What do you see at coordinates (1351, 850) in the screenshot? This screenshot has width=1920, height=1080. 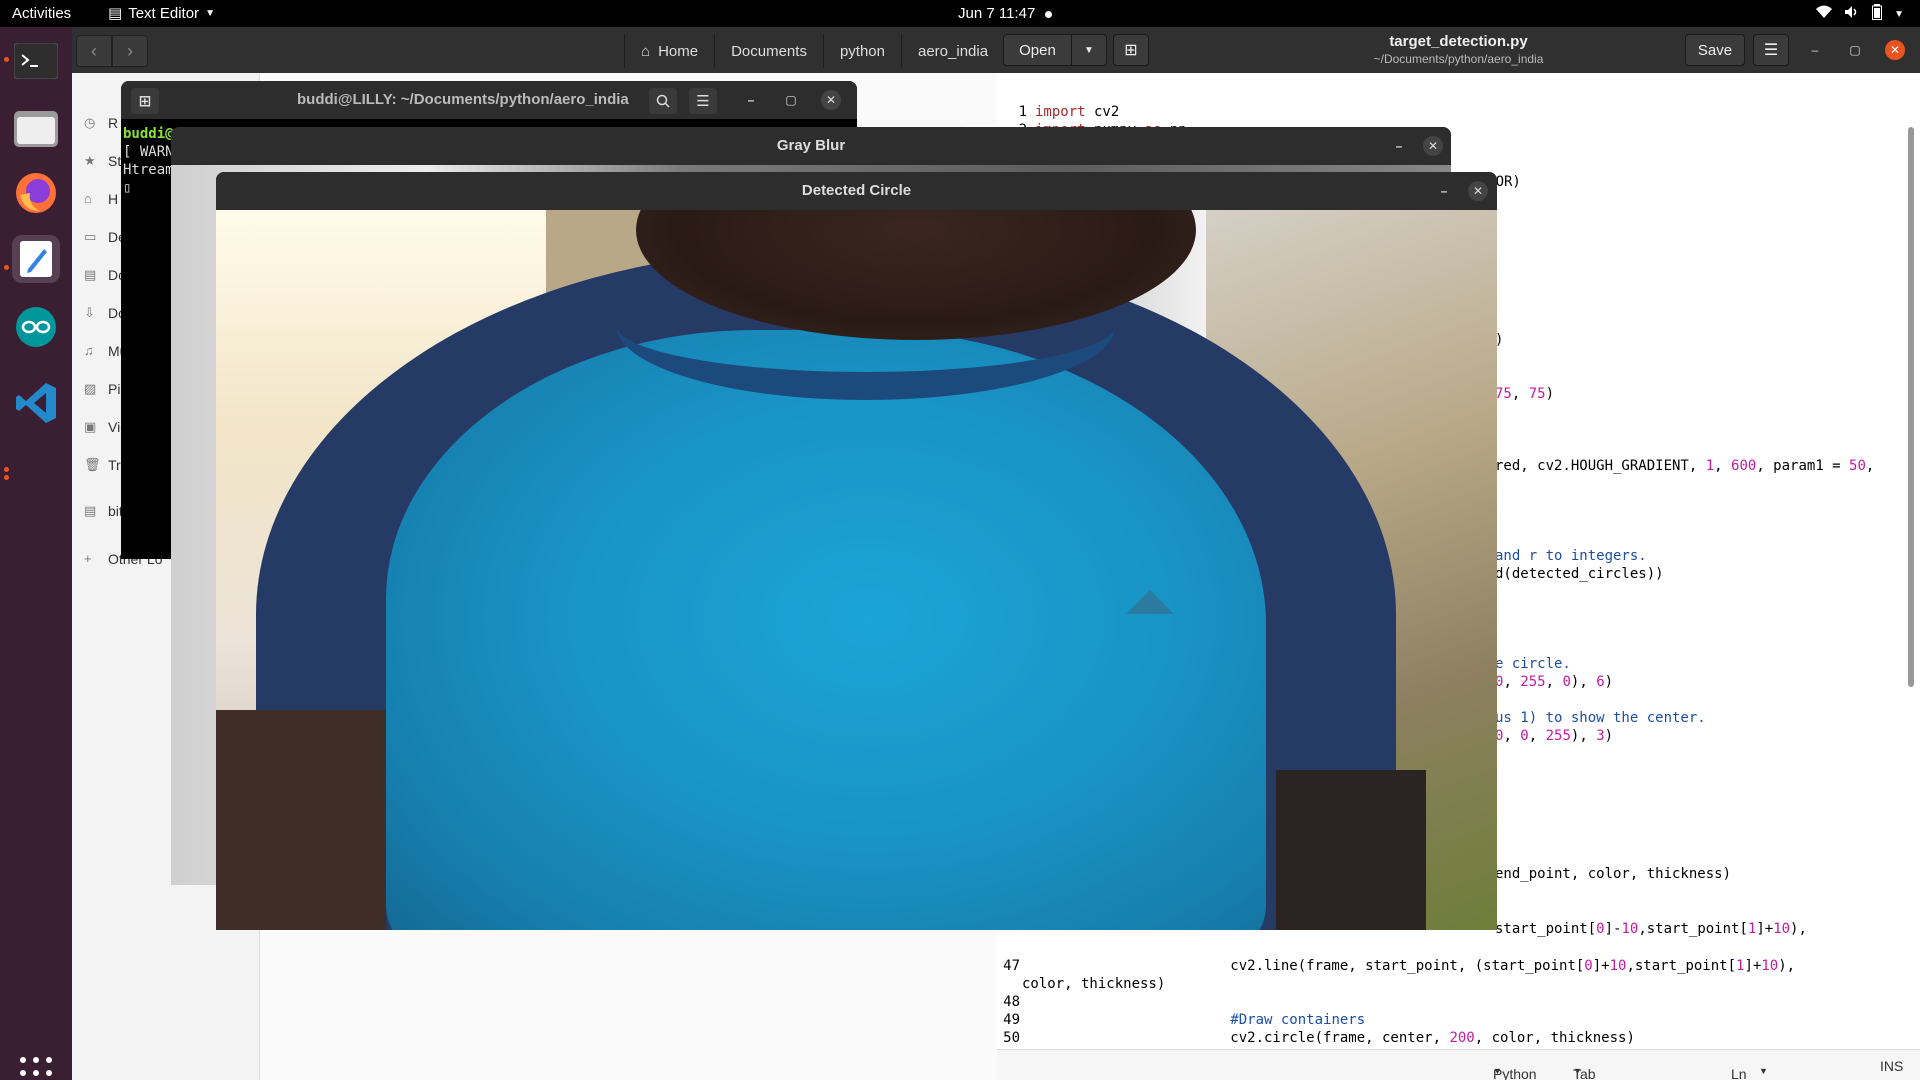 I see `arm` at bounding box center [1351, 850].